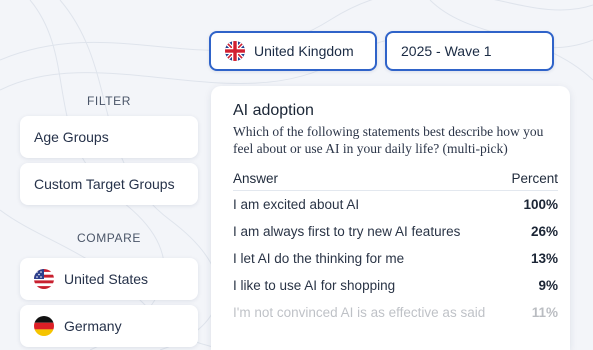 The image size is (593, 350). I want to click on row-percent: 26%, so click(544, 231).